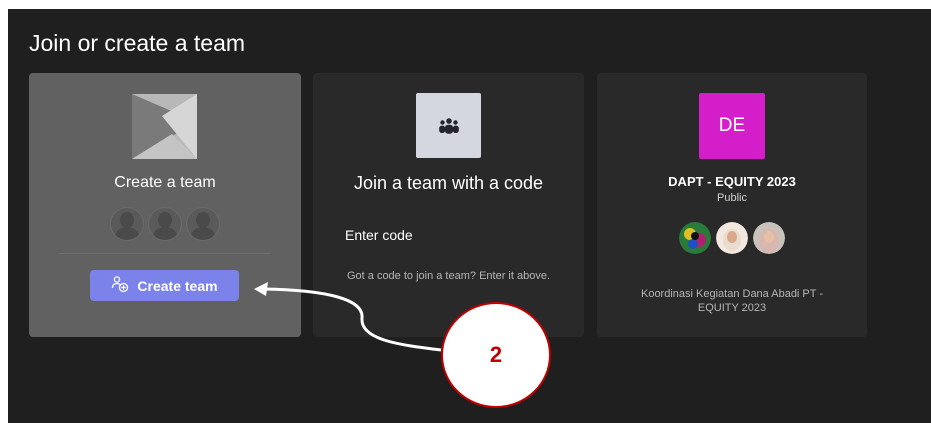 Image resolution: width=931 pixels, height=423 pixels. What do you see at coordinates (732, 198) in the screenshot?
I see `team-visibility: Public` at bounding box center [732, 198].